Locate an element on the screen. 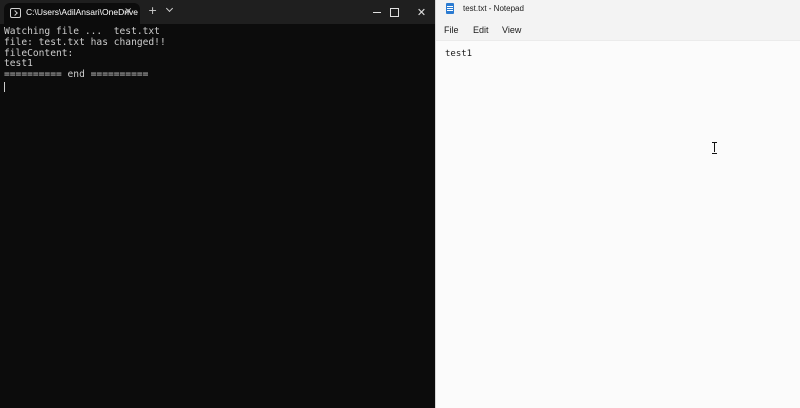 This screenshot has height=408, width=800. menu-edit: Edit is located at coordinates (481, 30).